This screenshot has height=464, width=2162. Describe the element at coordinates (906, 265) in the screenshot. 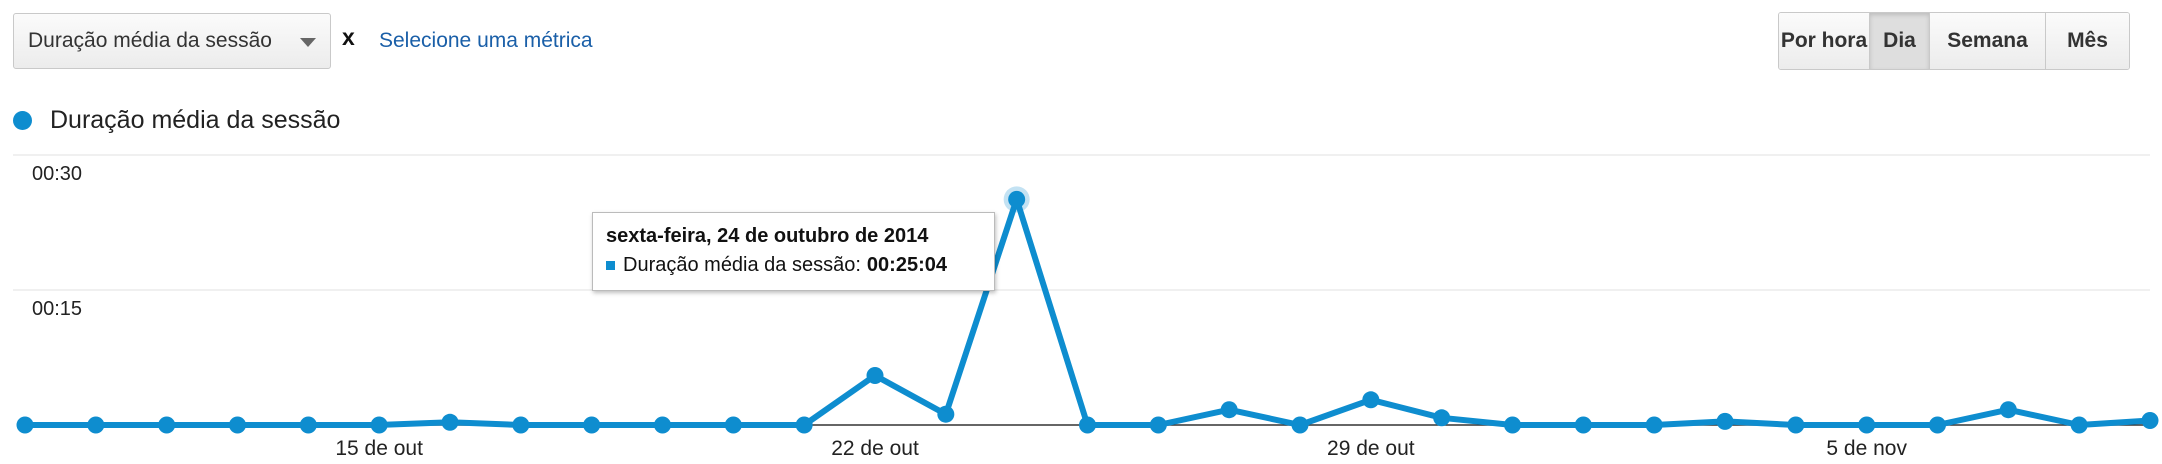

I see `tooltip-value: 00:25:04` at that location.